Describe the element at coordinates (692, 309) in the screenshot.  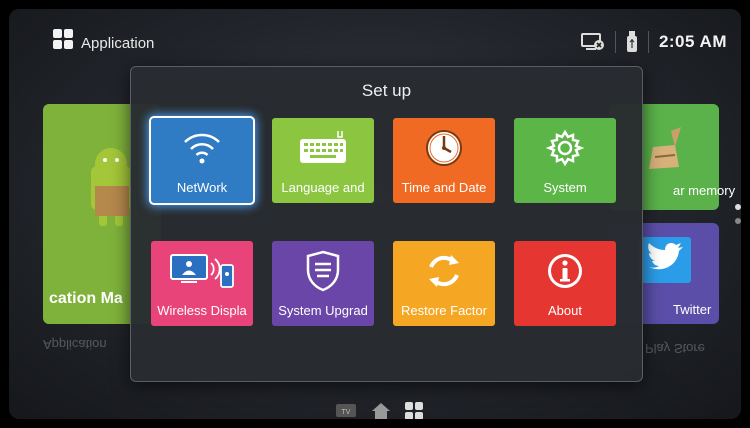
I see `twitter-label: Twitter` at that location.